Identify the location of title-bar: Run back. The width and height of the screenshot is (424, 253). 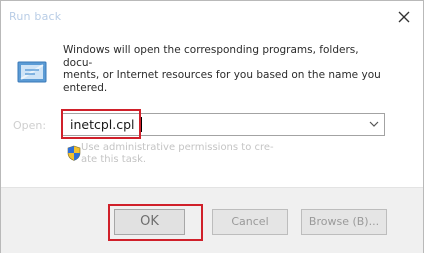
(212, 17).